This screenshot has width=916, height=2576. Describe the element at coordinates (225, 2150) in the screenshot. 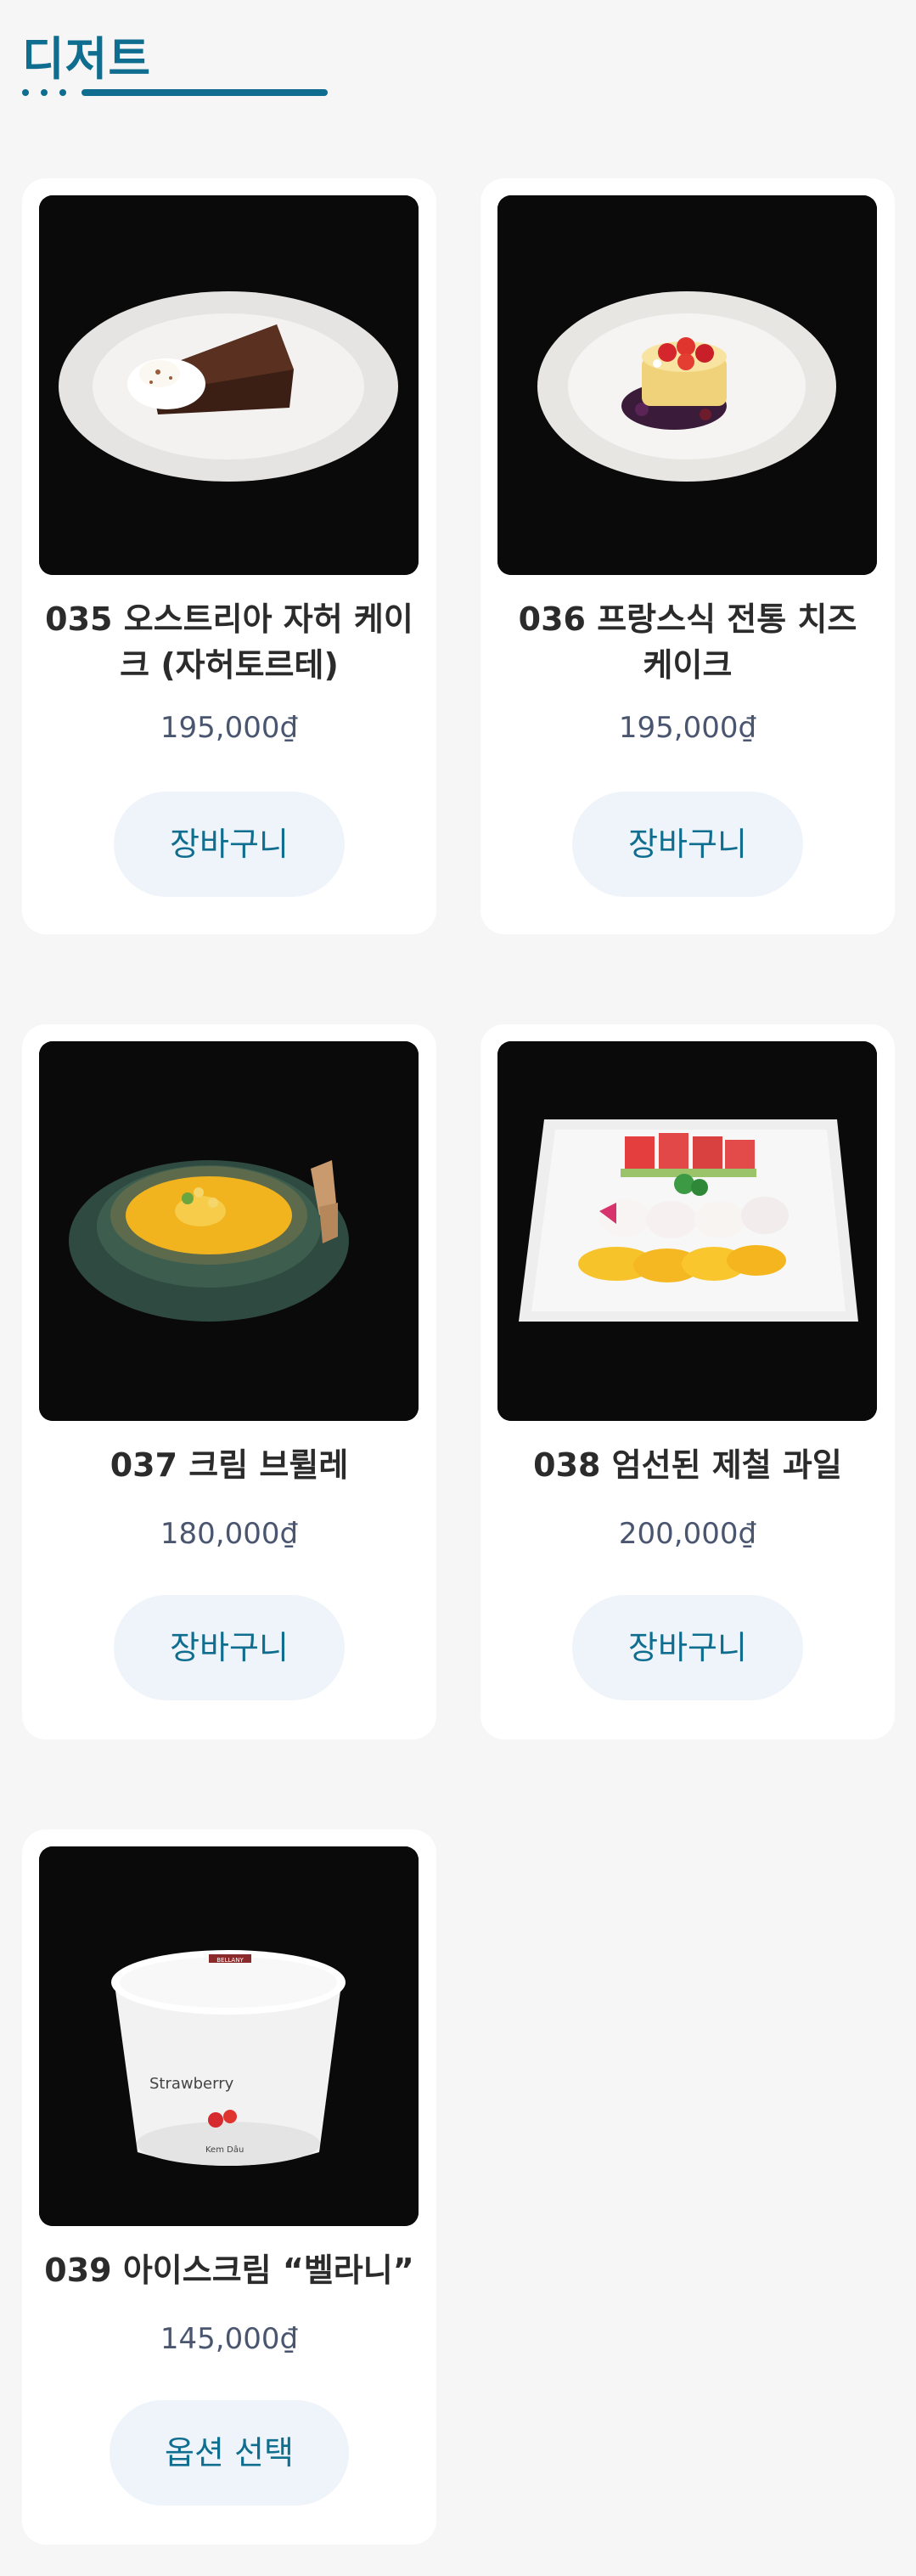

I see `tub-kind: Kem Dâu` at that location.